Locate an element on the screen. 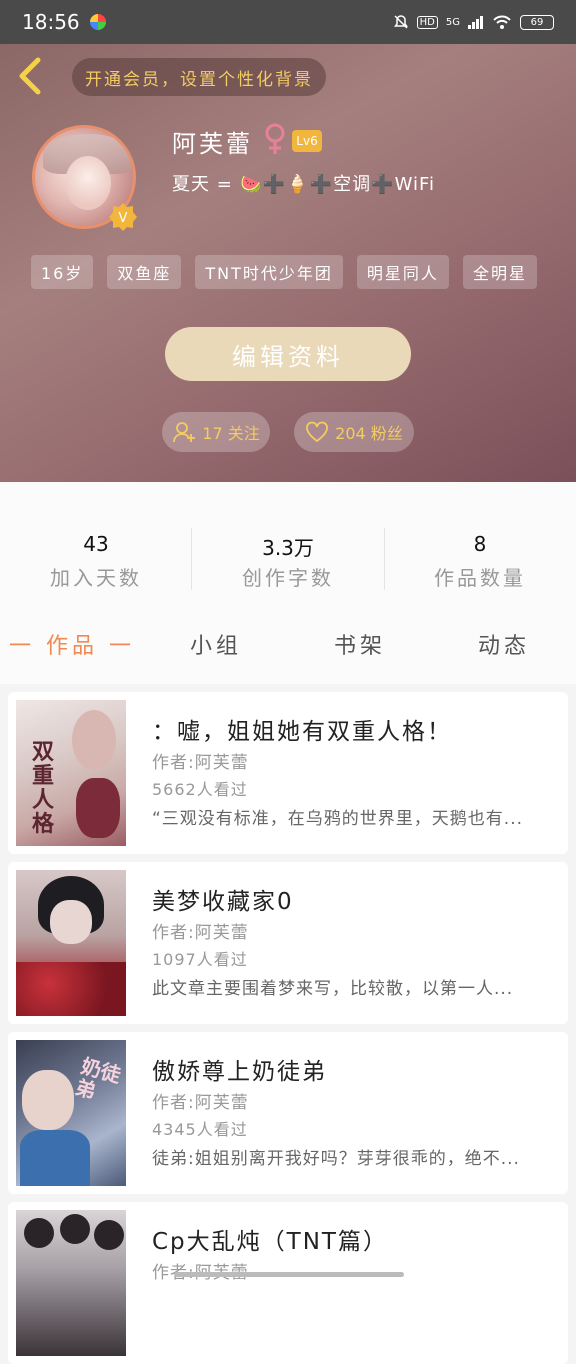  edit-profile-button: 编辑资料 is located at coordinates (288, 354).